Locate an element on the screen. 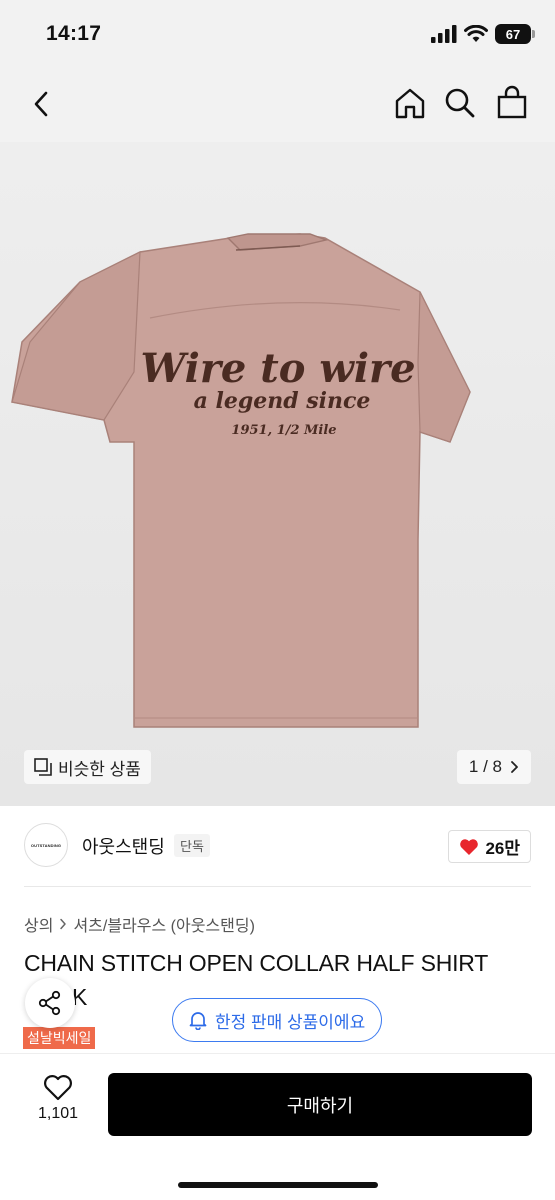  brand-like-count: 26만 is located at coordinates (502, 848).